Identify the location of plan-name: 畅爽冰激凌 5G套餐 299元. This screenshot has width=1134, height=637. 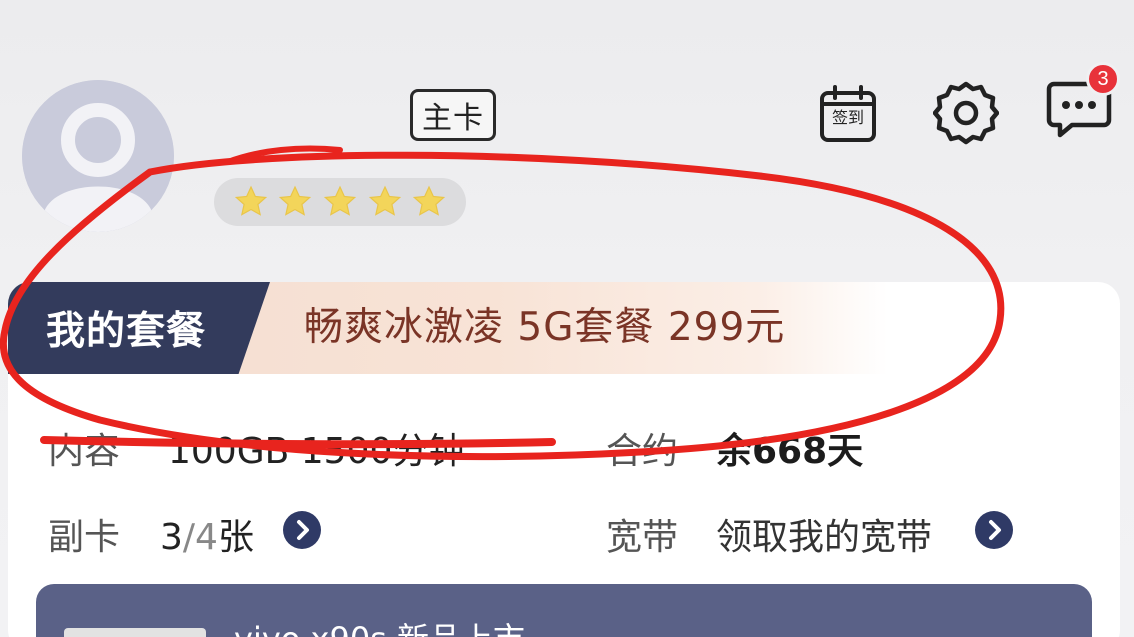
(544, 328).